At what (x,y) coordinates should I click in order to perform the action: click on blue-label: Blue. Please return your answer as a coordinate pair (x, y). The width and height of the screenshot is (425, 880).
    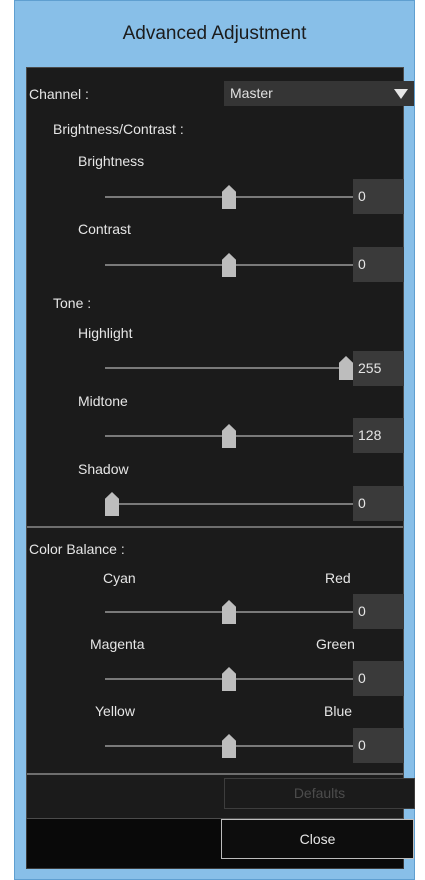
    Looking at the image, I should click on (338, 711).